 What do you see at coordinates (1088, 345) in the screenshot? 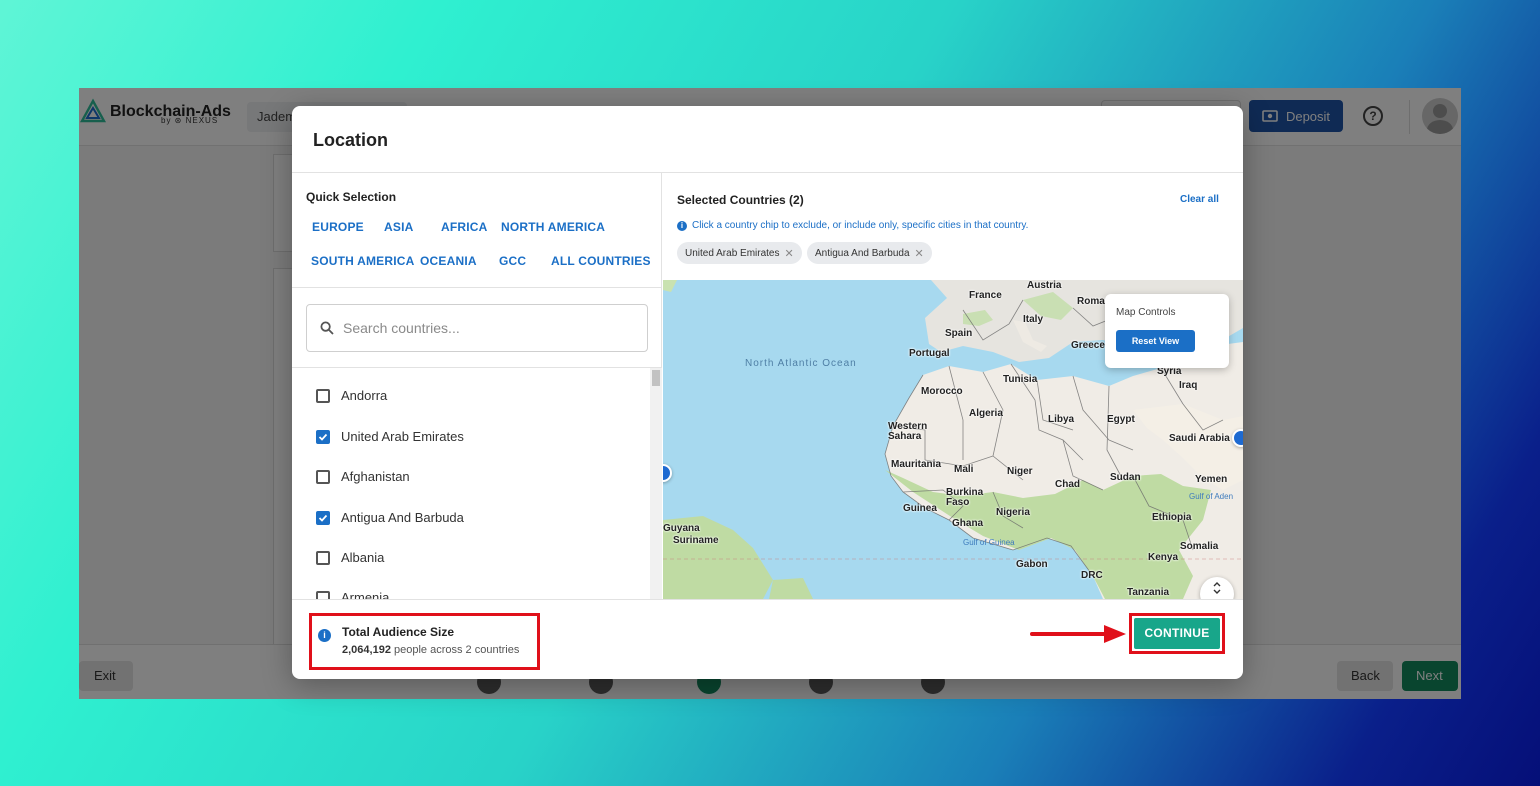
I see `map-label: Greece` at bounding box center [1088, 345].